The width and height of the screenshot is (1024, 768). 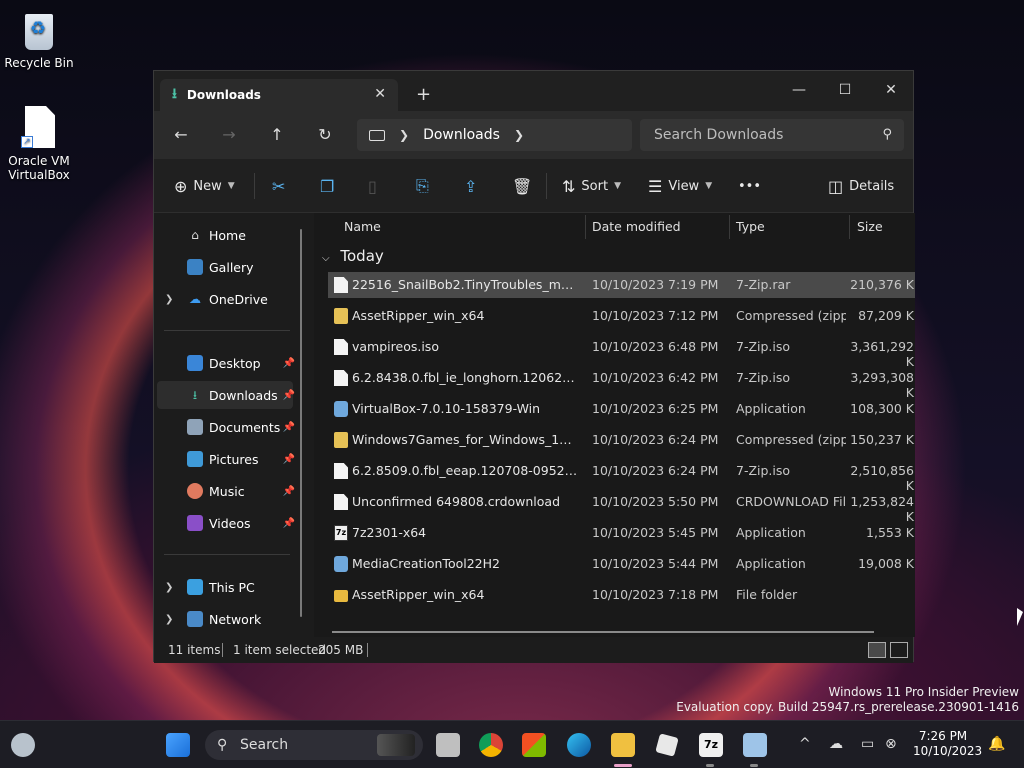 What do you see at coordinates (491, 745) in the screenshot?
I see `chrome-icon` at bounding box center [491, 745].